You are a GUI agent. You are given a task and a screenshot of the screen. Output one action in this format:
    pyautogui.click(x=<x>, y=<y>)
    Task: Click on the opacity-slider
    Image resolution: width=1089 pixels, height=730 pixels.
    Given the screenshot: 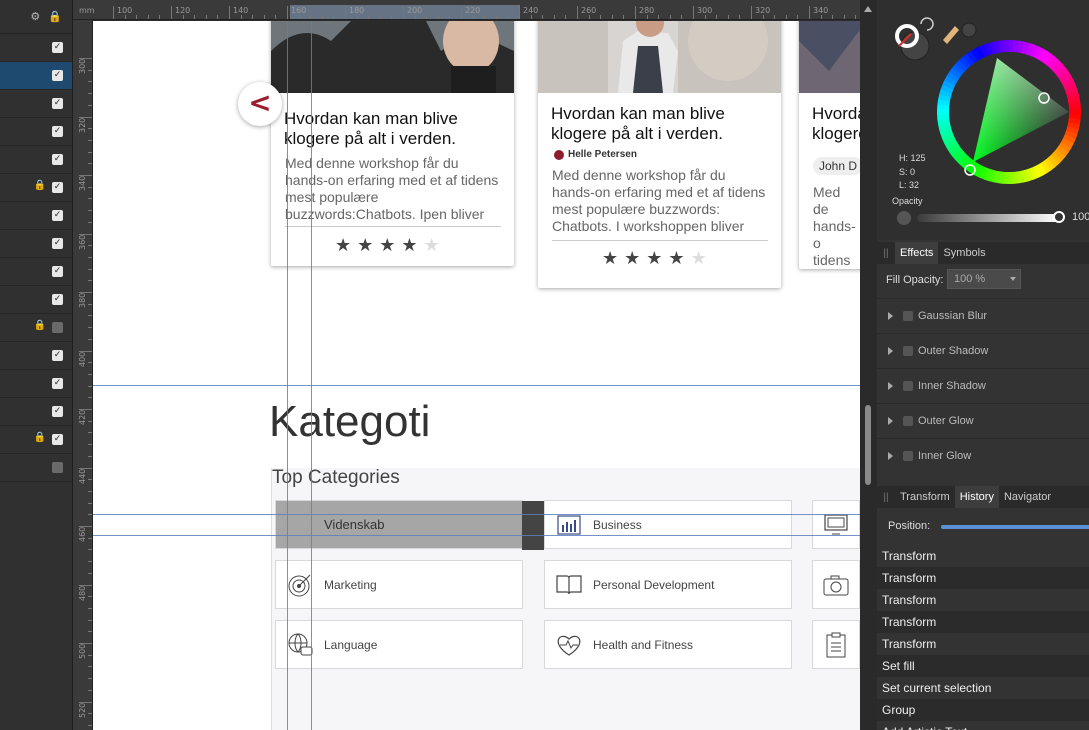 What is the action you would take?
    pyautogui.click(x=988, y=218)
    